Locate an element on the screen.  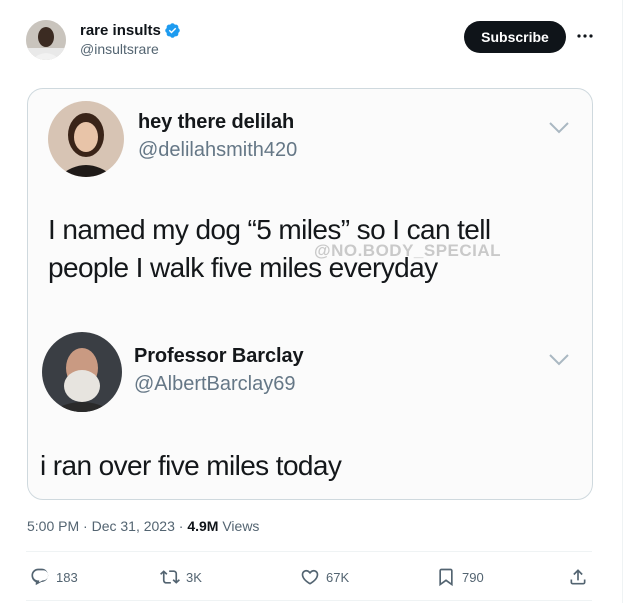
delilah-handle: @delilahsmith420 is located at coordinates (218, 150).